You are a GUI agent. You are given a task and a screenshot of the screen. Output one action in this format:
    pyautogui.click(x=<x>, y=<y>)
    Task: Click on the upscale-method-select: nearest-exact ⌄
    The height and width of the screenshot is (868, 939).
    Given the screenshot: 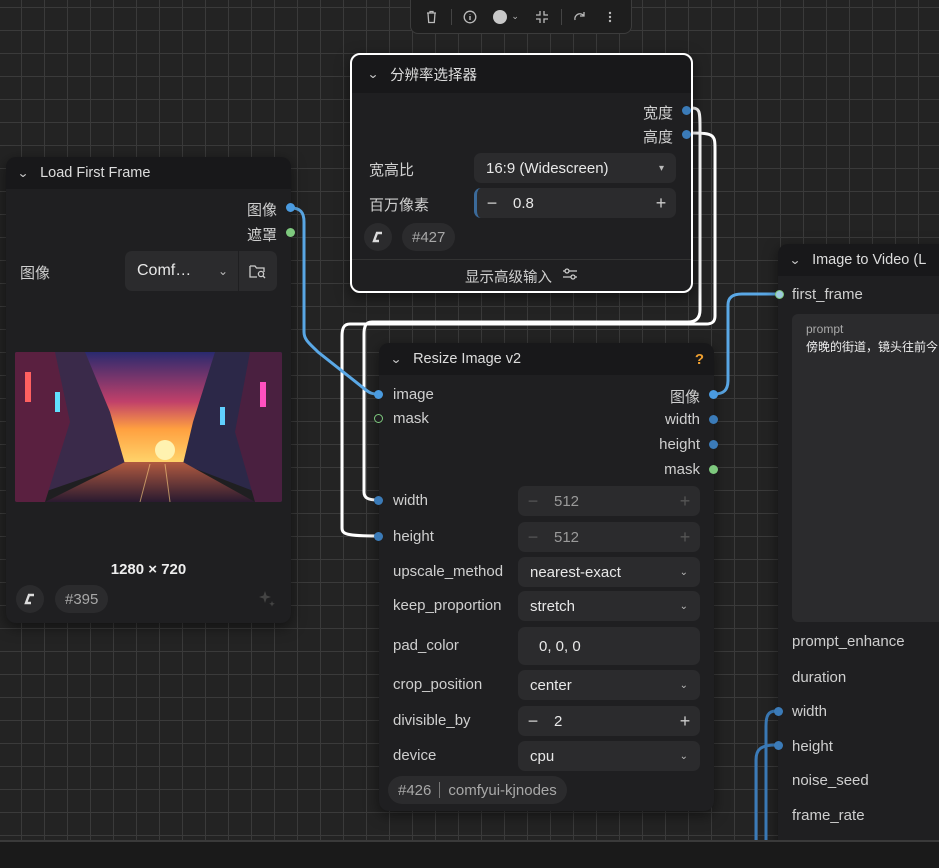 What is the action you would take?
    pyautogui.click(x=609, y=572)
    